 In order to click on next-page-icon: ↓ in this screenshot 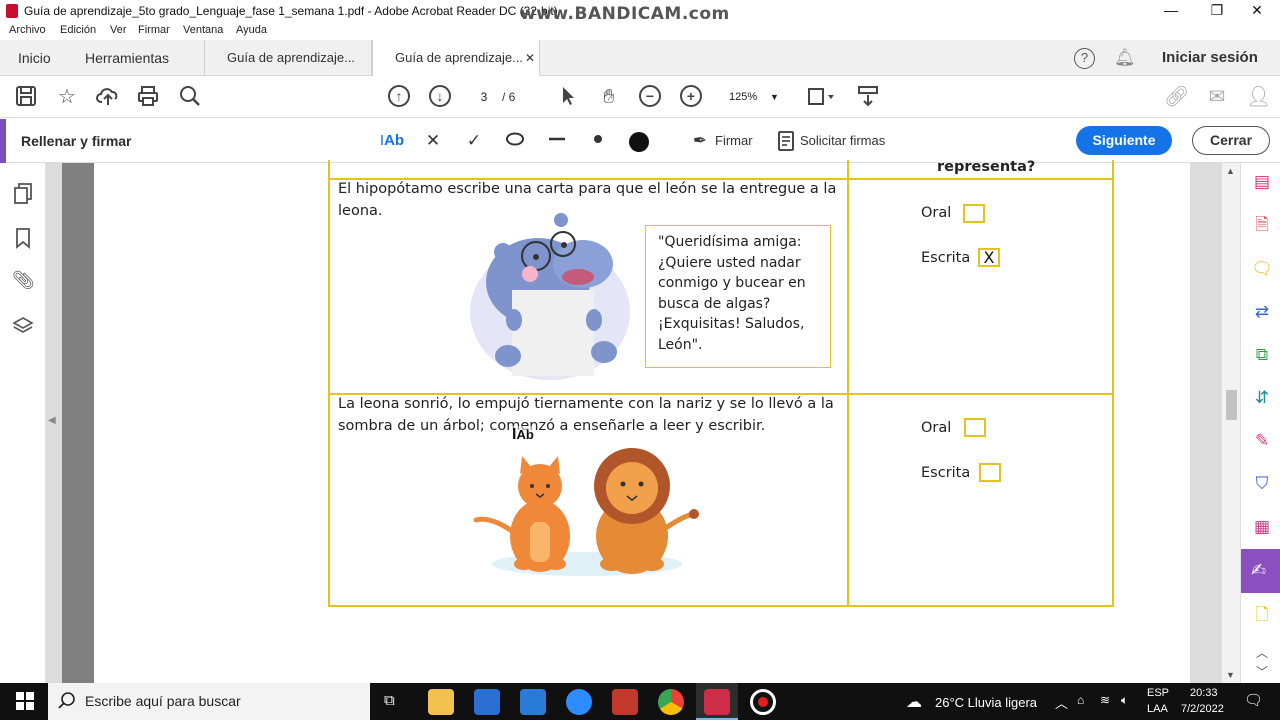, I will do `click(440, 96)`.